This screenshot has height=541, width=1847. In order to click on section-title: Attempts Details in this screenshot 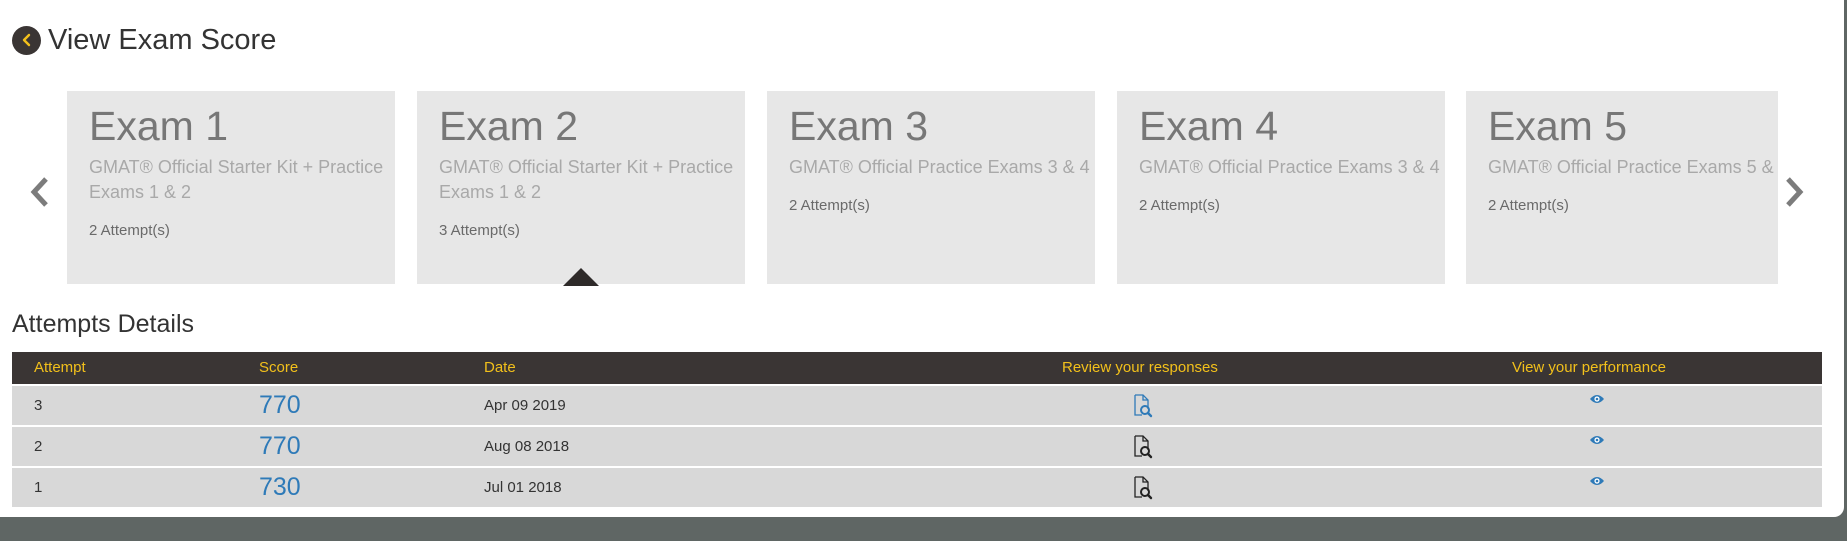, I will do `click(103, 324)`.